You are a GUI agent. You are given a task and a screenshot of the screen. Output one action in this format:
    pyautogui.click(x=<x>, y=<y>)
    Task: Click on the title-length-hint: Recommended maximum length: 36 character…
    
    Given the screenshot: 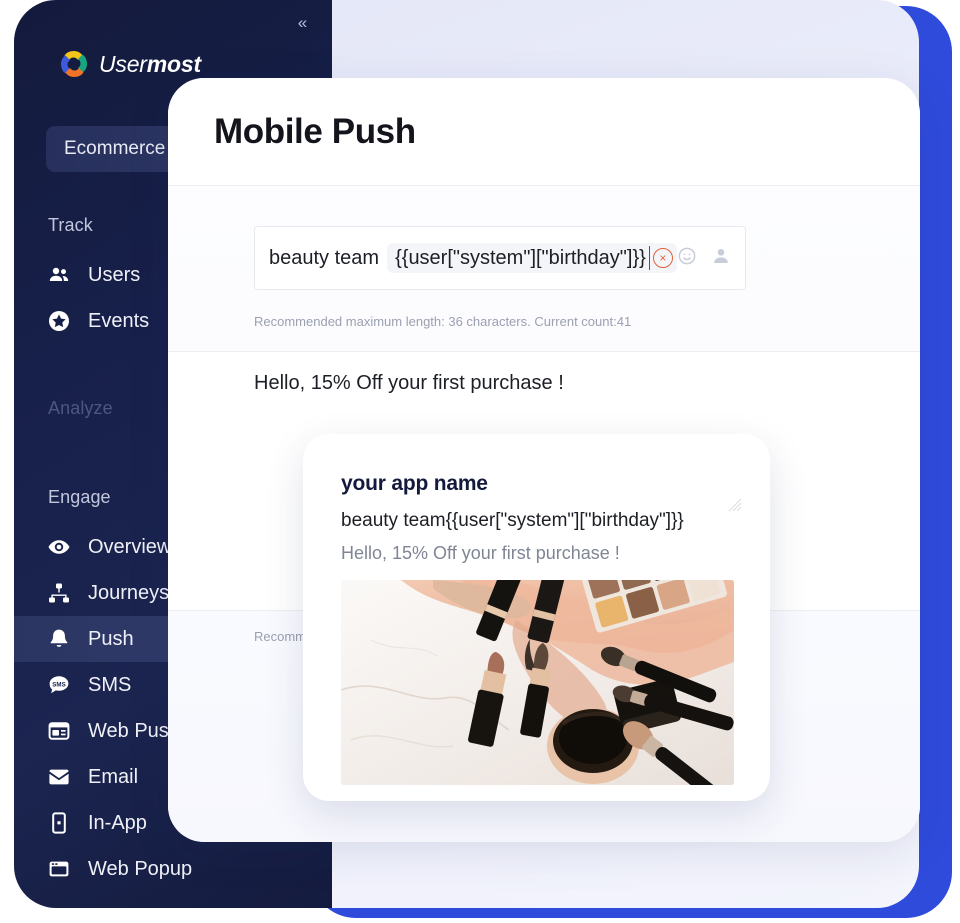 What is the action you would take?
    pyautogui.click(x=443, y=321)
    